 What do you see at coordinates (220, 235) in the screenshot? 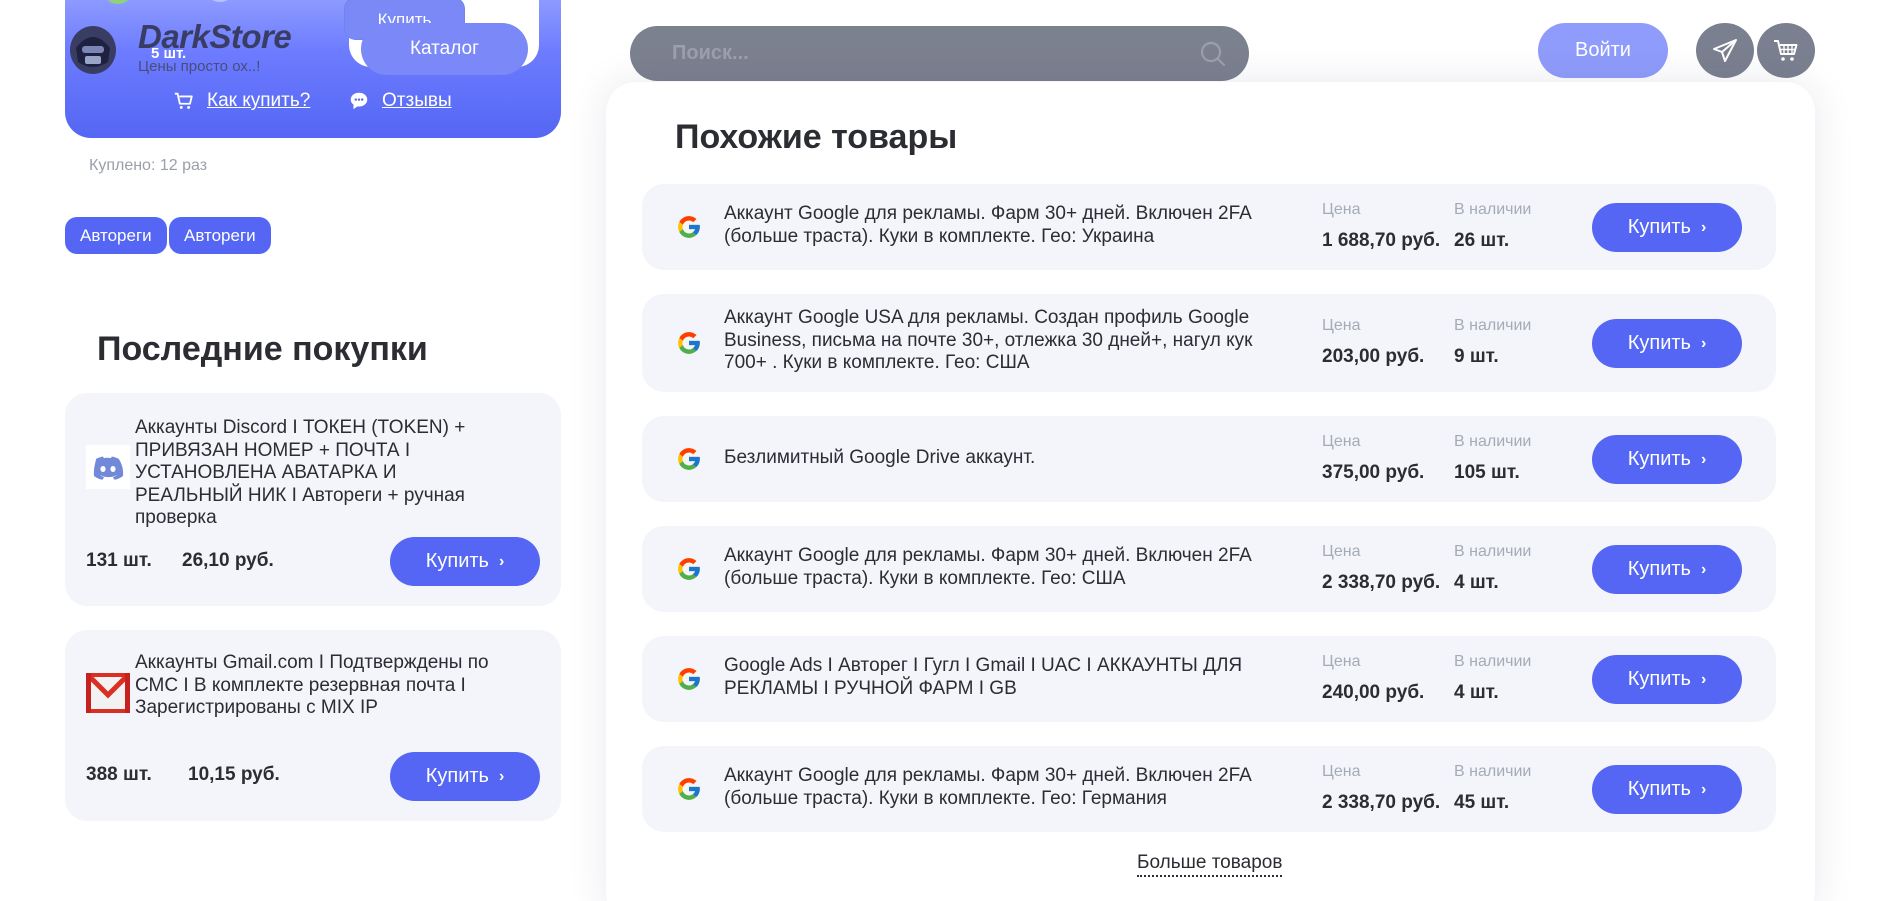
I see `tag-autoregs: Автореги` at bounding box center [220, 235].